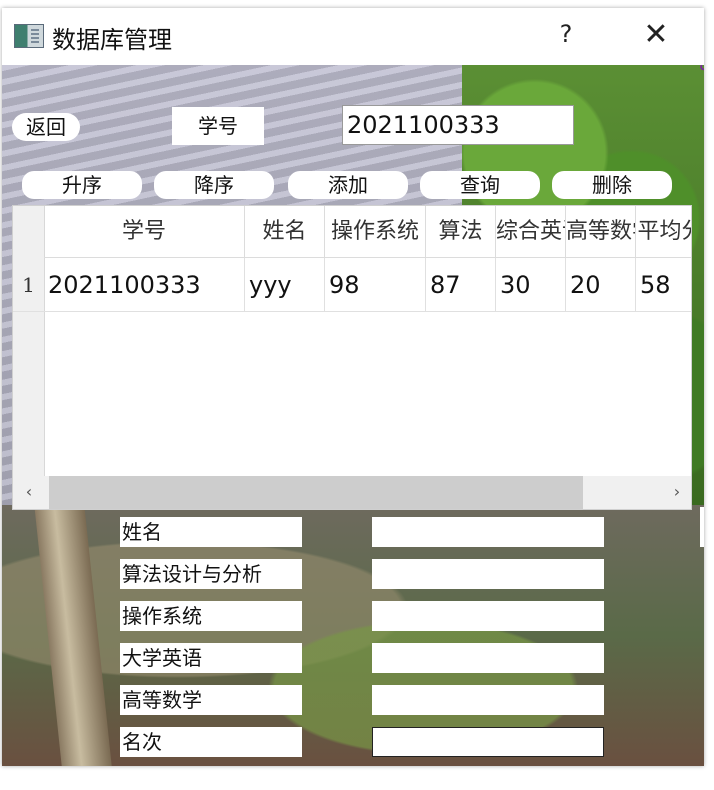  What do you see at coordinates (211, 700) in the screenshot?
I see `form-label-math: 高等数学` at bounding box center [211, 700].